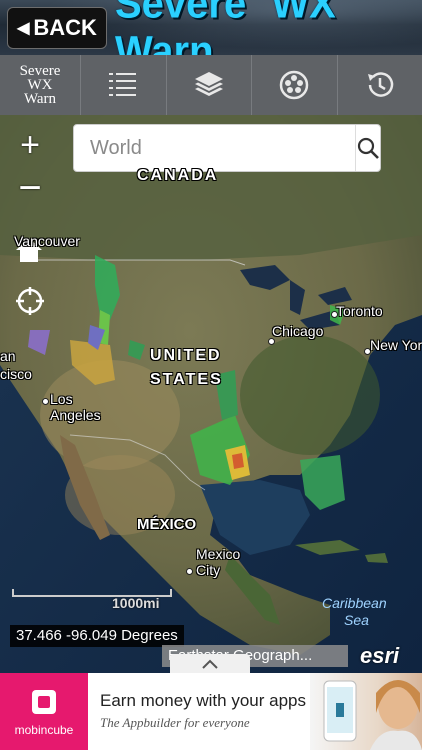  What do you see at coordinates (218, 554) in the screenshot?
I see `map-label-mexico-city-1: Mexico` at bounding box center [218, 554].